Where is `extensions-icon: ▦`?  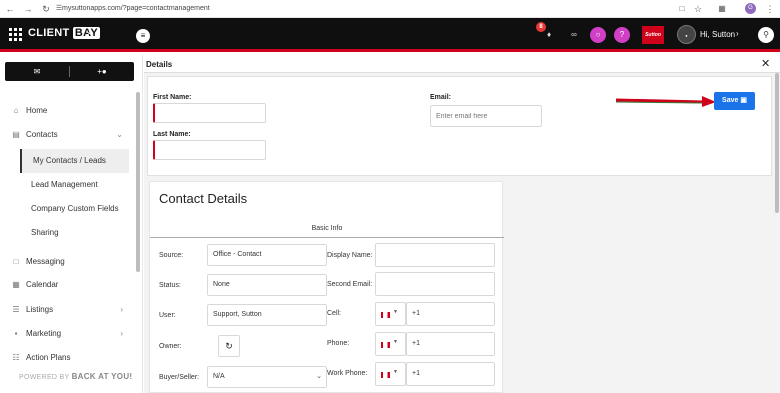 extensions-icon: ▦ is located at coordinates (722, 9).